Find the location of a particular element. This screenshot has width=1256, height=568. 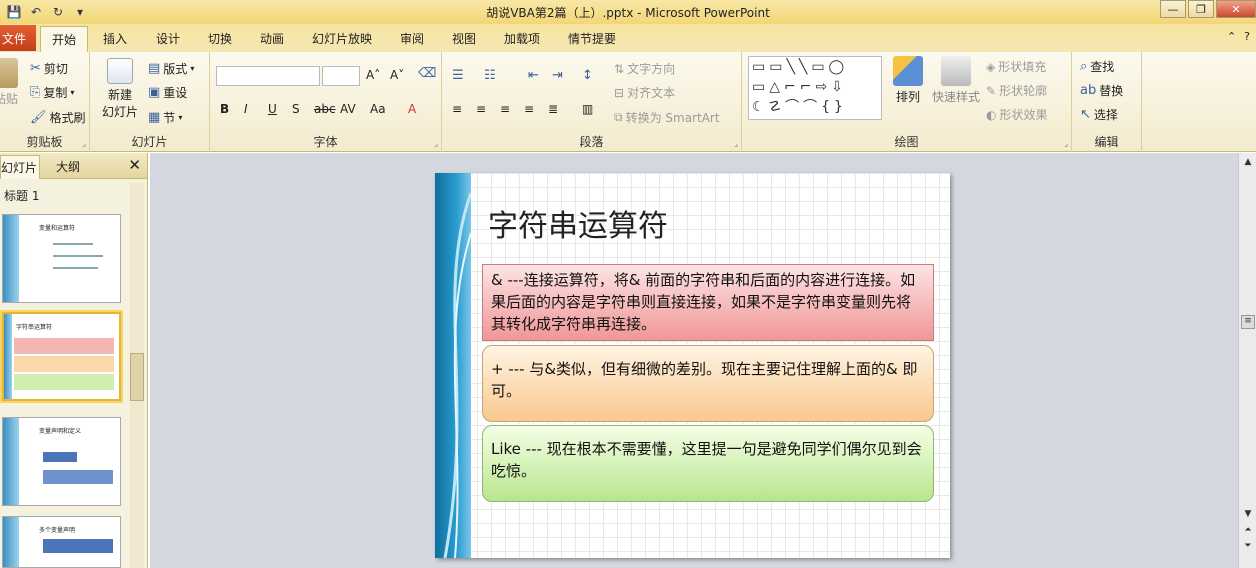

font-size-input is located at coordinates (341, 76).